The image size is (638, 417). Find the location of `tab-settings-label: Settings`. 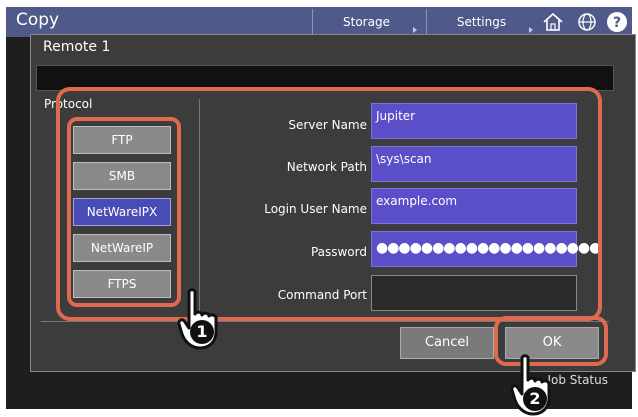

tab-settings-label: Settings is located at coordinates (481, 22).